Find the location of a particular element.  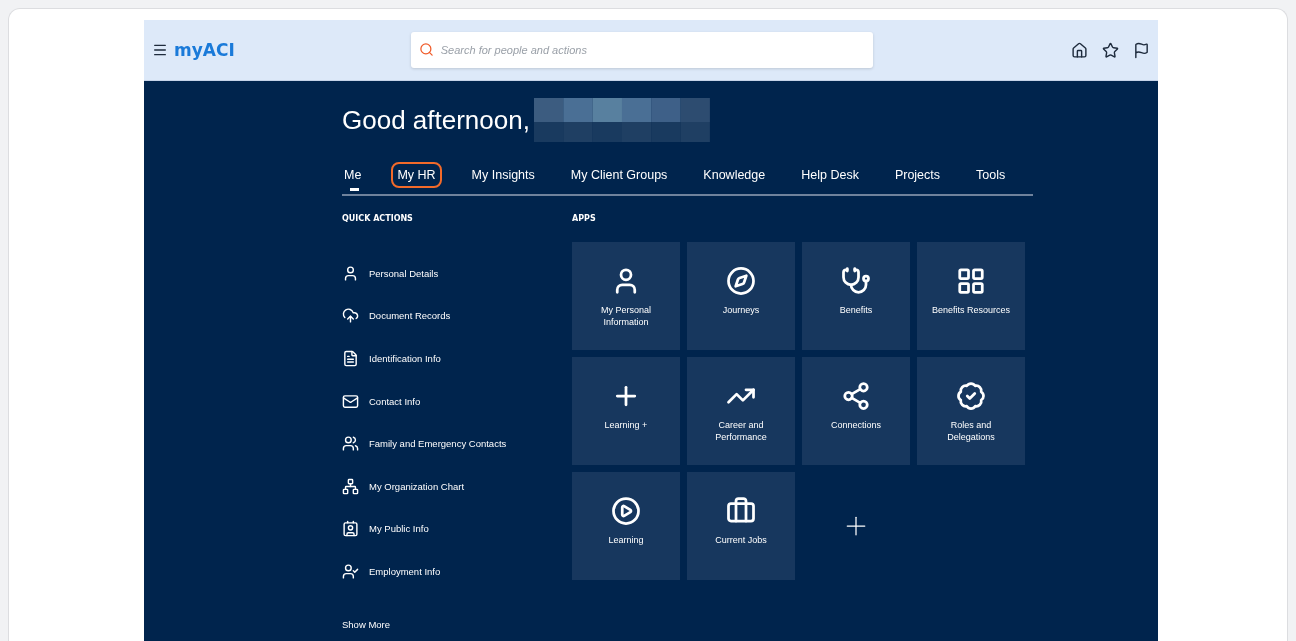

grid-icon is located at coordinates (971, 281).